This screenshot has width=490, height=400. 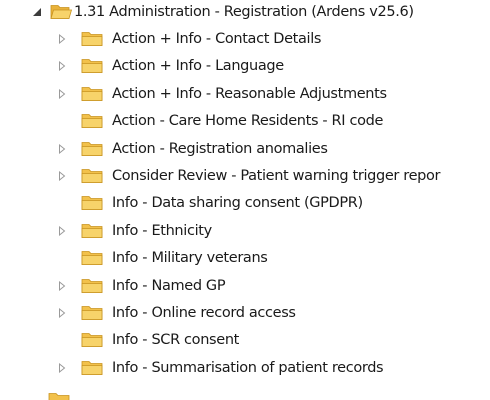 I want to click on tree-item-label: Info - Online record access, so click(x=204, y=313).